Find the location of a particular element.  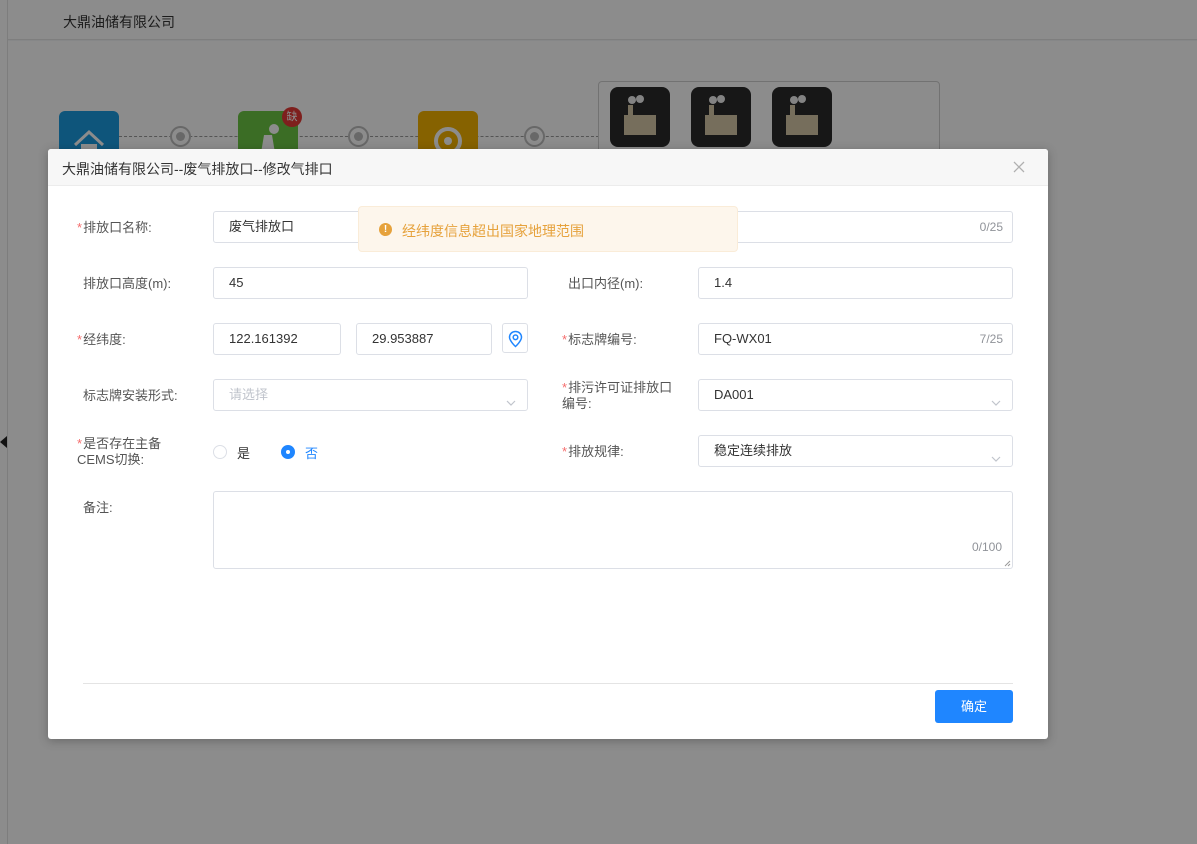

radio-label-yes: 是 is located at coordinates (244, 453).